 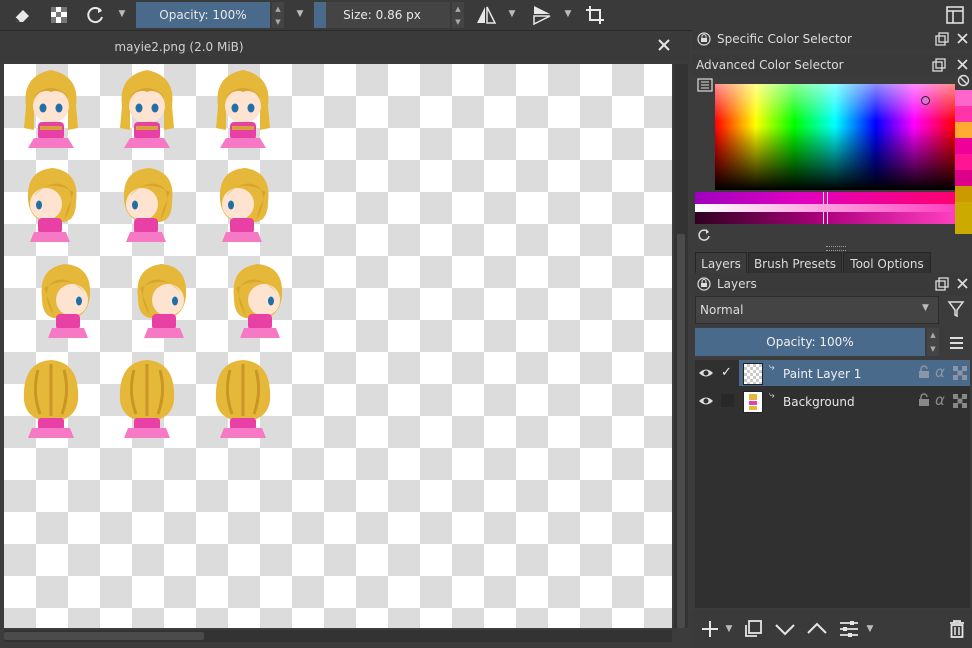 I want to click on crop-icon, so click(x=595, y=15).